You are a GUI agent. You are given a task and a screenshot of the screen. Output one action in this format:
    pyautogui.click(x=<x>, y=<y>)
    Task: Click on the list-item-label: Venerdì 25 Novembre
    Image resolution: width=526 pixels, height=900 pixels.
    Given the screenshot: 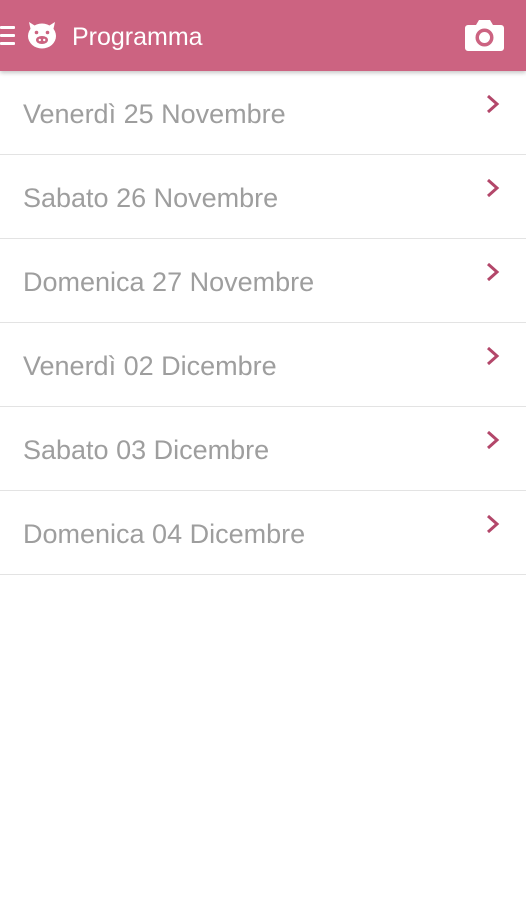 What is the action you would take?
    pyautogui.click(x=154, y=114)
    